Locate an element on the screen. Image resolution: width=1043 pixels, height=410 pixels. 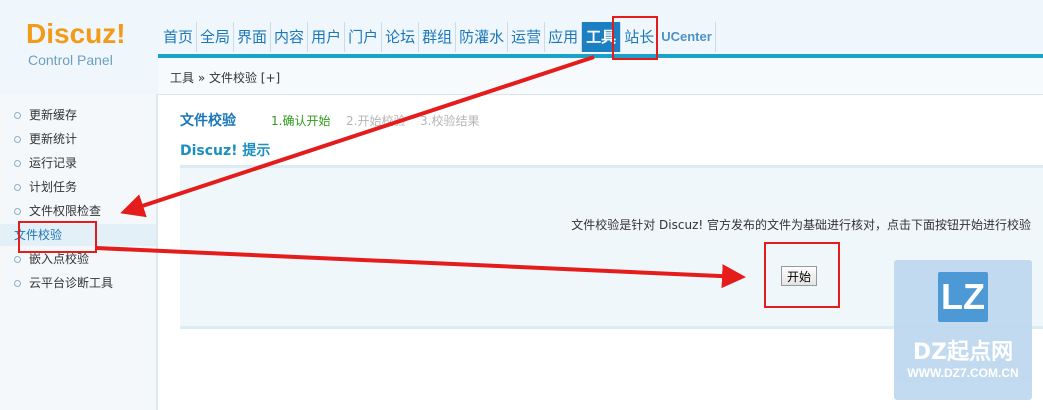
watermark-logo: LZ is located at coordinates (963, 297).